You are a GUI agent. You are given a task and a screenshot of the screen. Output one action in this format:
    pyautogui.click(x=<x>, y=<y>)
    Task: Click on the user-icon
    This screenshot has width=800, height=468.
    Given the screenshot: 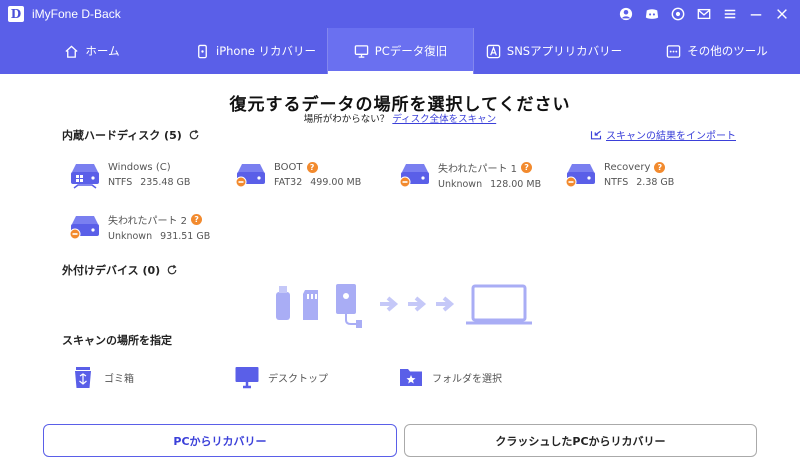 What is the action you would take?
    pyautogui.click(x=626, y=14)
    